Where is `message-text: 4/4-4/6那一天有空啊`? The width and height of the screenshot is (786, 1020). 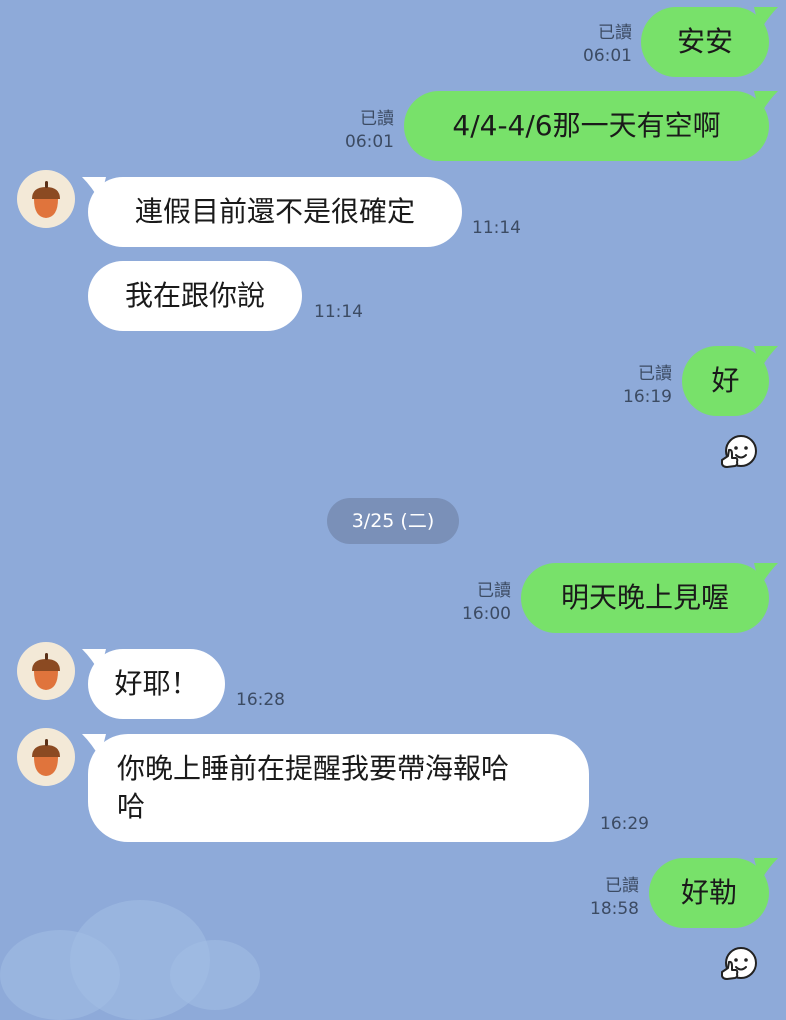 message-text: 4/4-4/6那一天有空啊 is located at coordinates (586, 125).